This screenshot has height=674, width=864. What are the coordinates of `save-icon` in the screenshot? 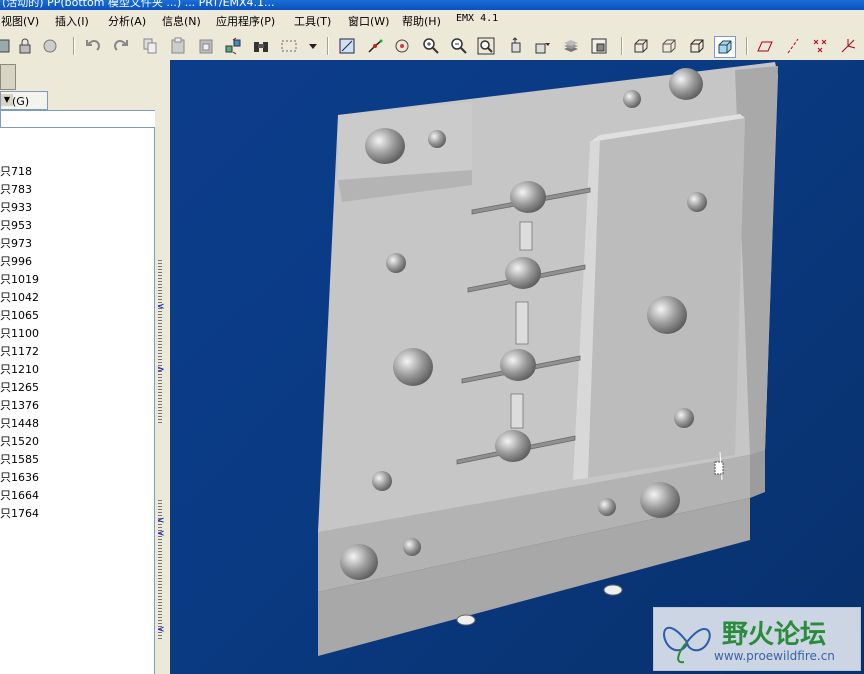 It's located at (7, 46).